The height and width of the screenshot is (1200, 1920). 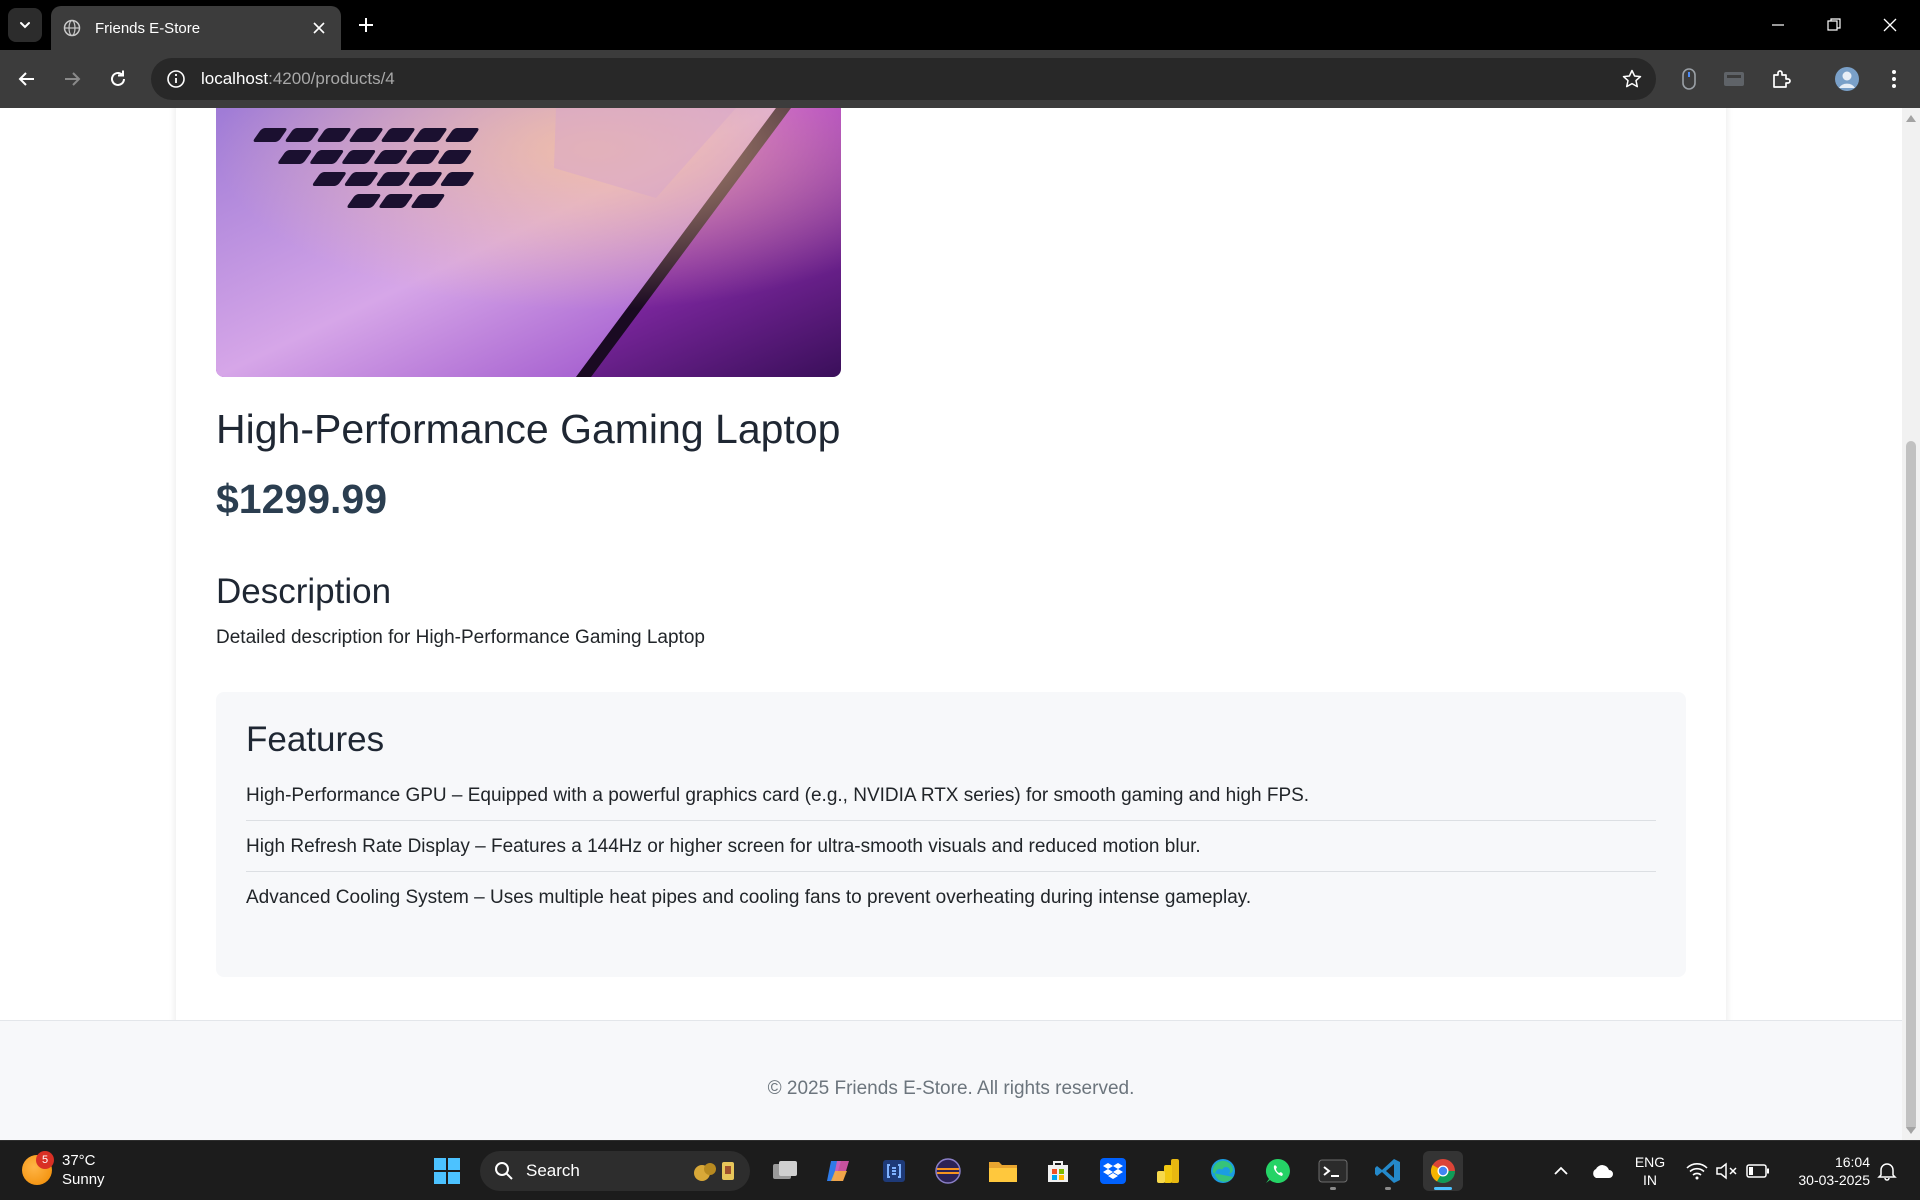 What do you see at coordinates (1911, 786) in the screenshot?
I see `scroll-thumb` at bounding box center [1911, 786].